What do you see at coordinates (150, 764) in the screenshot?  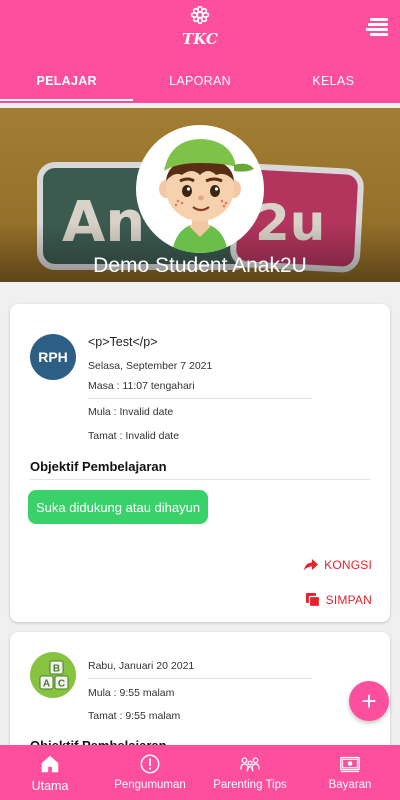 I see `alert-circle-icon` at bounding box center [150, 764].